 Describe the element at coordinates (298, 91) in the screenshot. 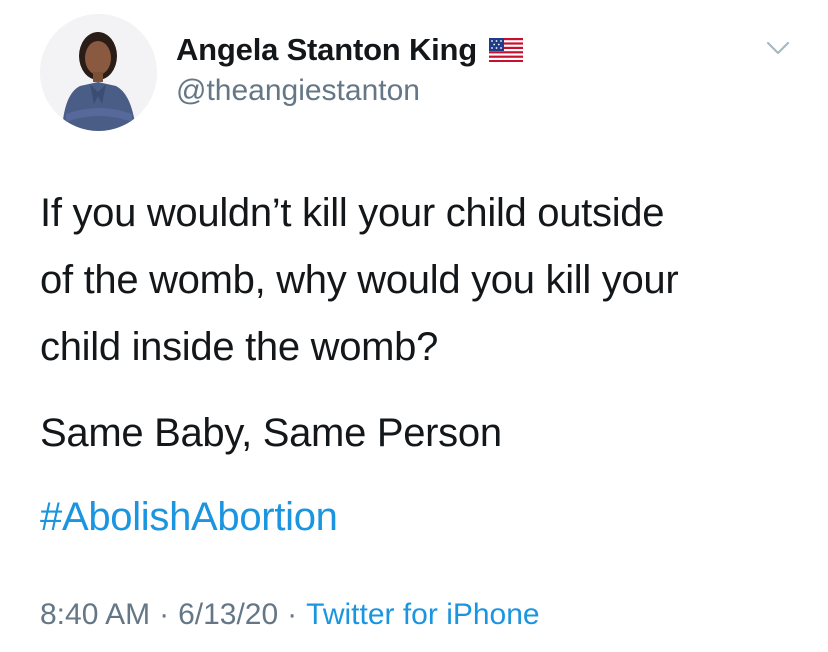

I see `author-handle: @theangiestanton` at that location.